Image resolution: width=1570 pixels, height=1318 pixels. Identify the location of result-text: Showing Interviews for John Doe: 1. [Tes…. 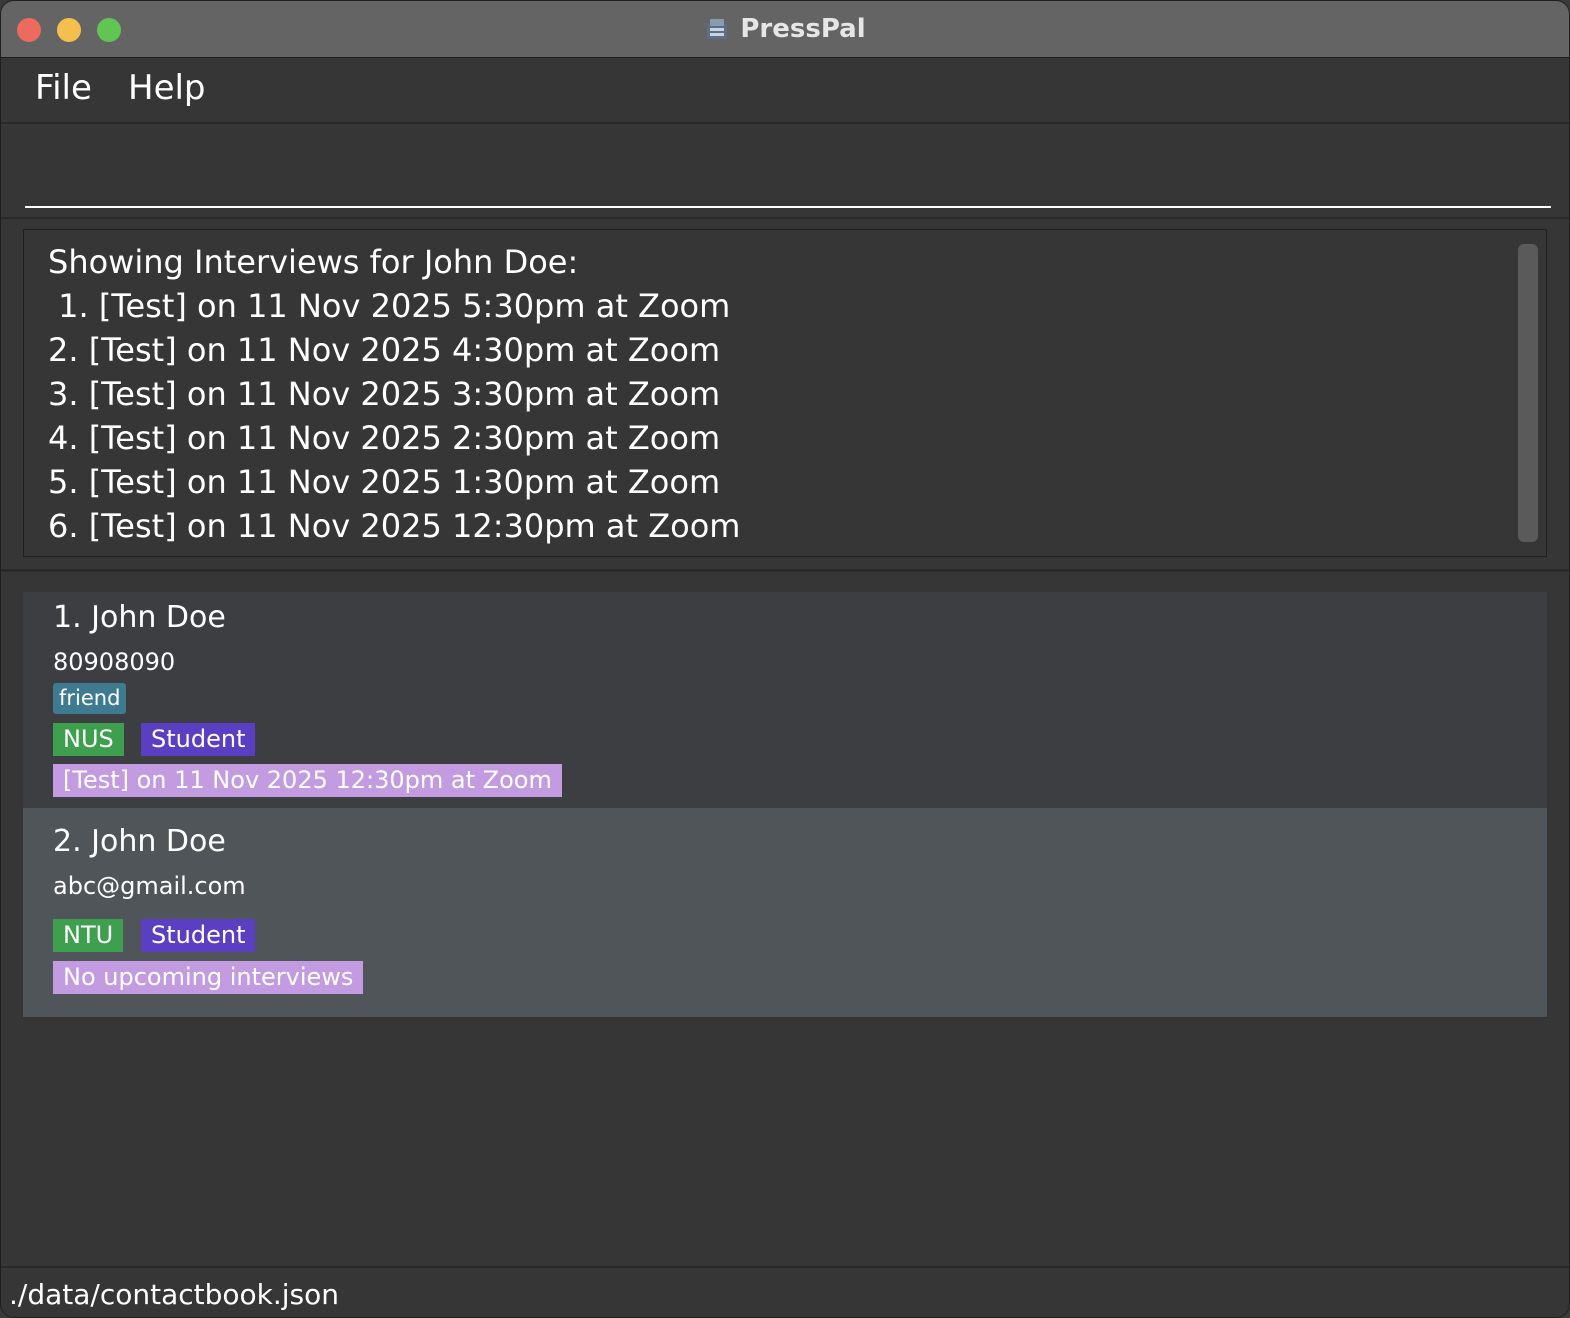
(394, 394).